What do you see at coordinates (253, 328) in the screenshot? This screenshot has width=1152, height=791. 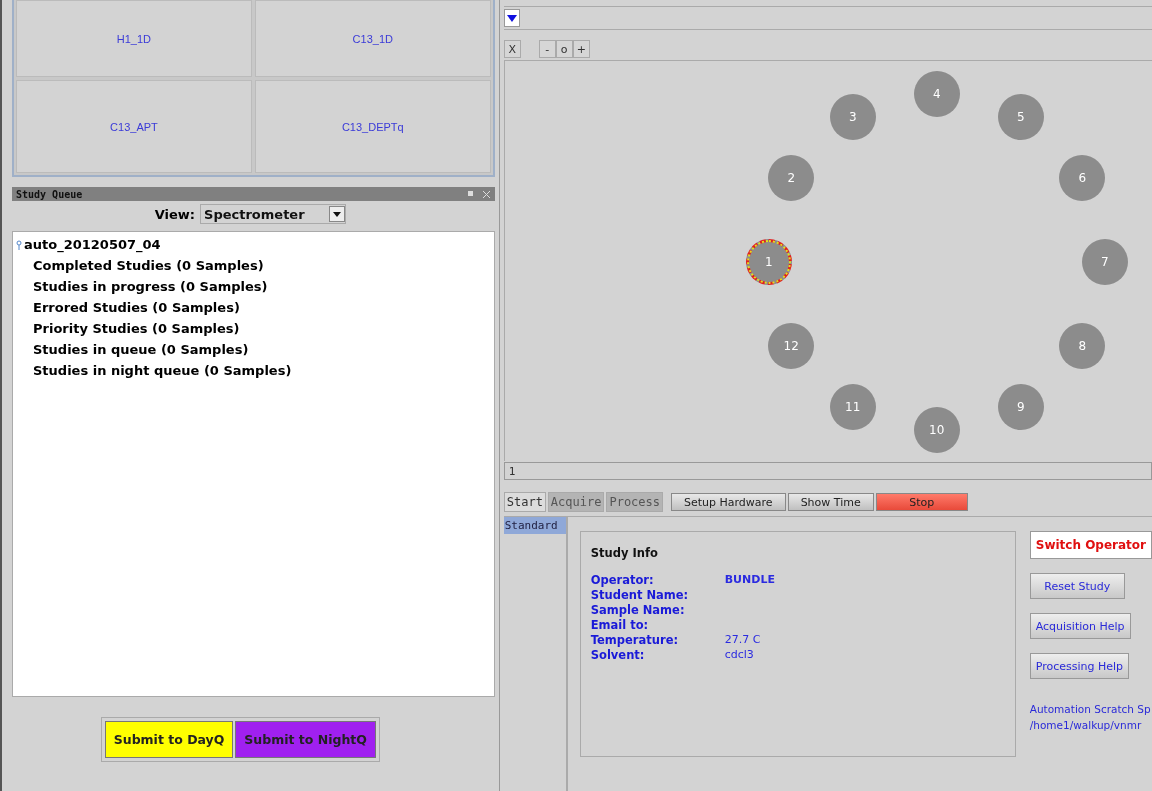 I see `tree-node: Priority Studies (0 Samples)` at bounding box center [253, 328].